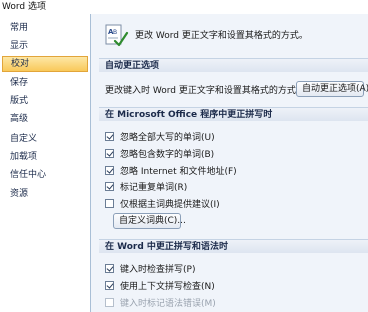 The height and width of the screenshot is (312, 368). Describe the element at coordinates (233, 65) in the screenshot. I see `section-autocorrect-title: 自动更正选项` at that location.